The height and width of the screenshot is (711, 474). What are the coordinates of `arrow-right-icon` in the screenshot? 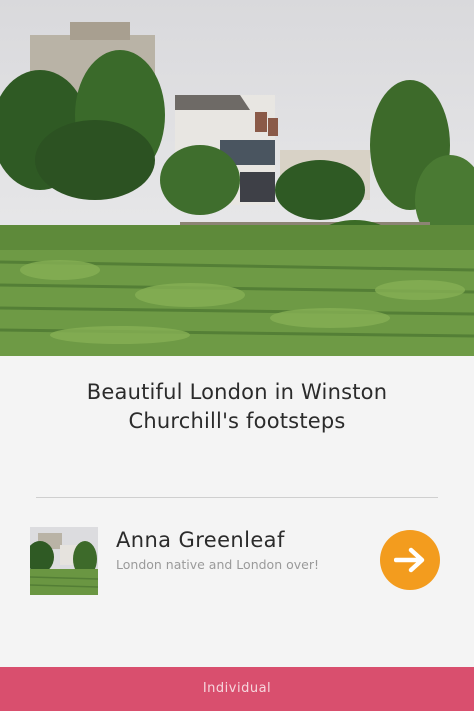 It's located at (409, 560).